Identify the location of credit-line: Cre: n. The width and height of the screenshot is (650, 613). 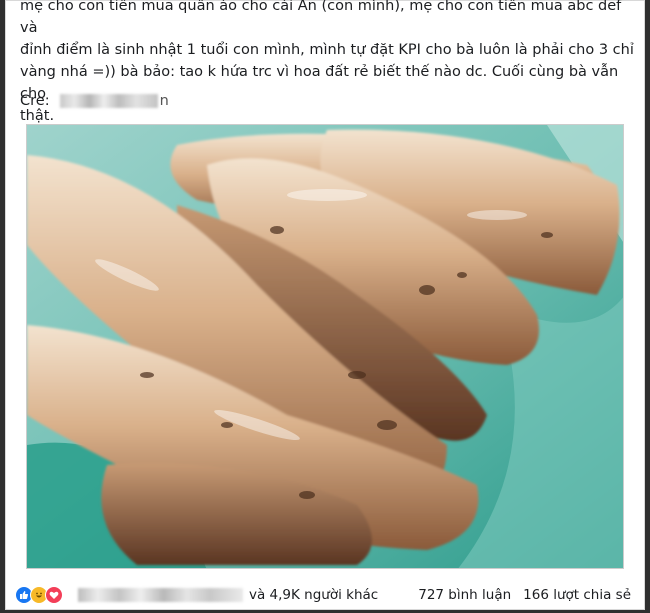
(94, 101).